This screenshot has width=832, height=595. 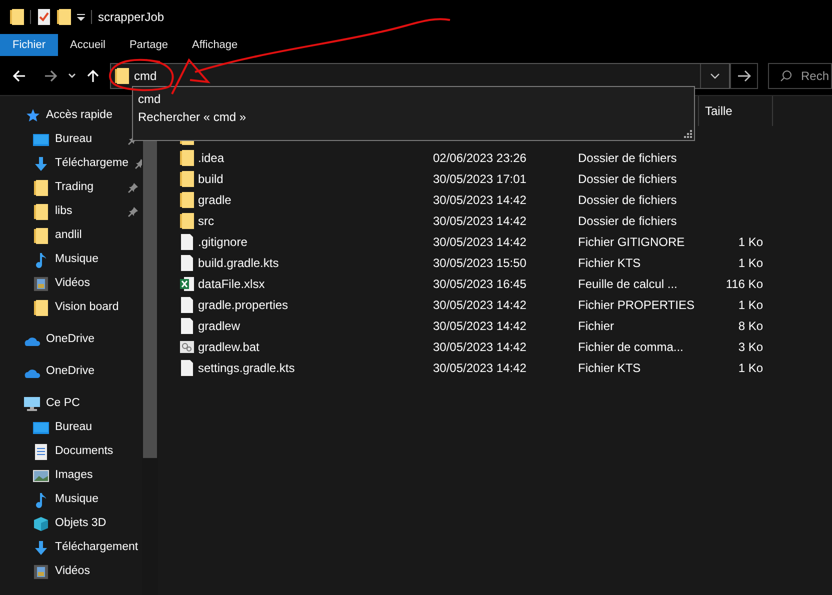 What do you see at coordinates (480, 179) in the screenshot?
I see `modified-date: 30/05/2023 17:01` at bounding box center [480, 179].